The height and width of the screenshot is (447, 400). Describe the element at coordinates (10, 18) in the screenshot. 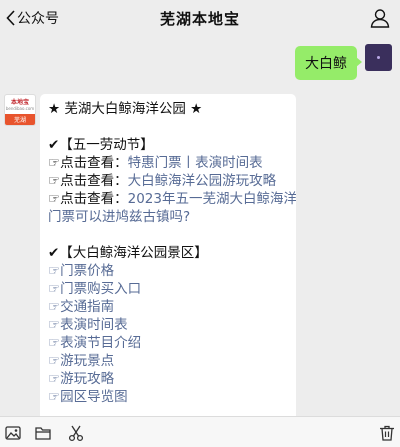

I see `chevron-left-icon` at that location.